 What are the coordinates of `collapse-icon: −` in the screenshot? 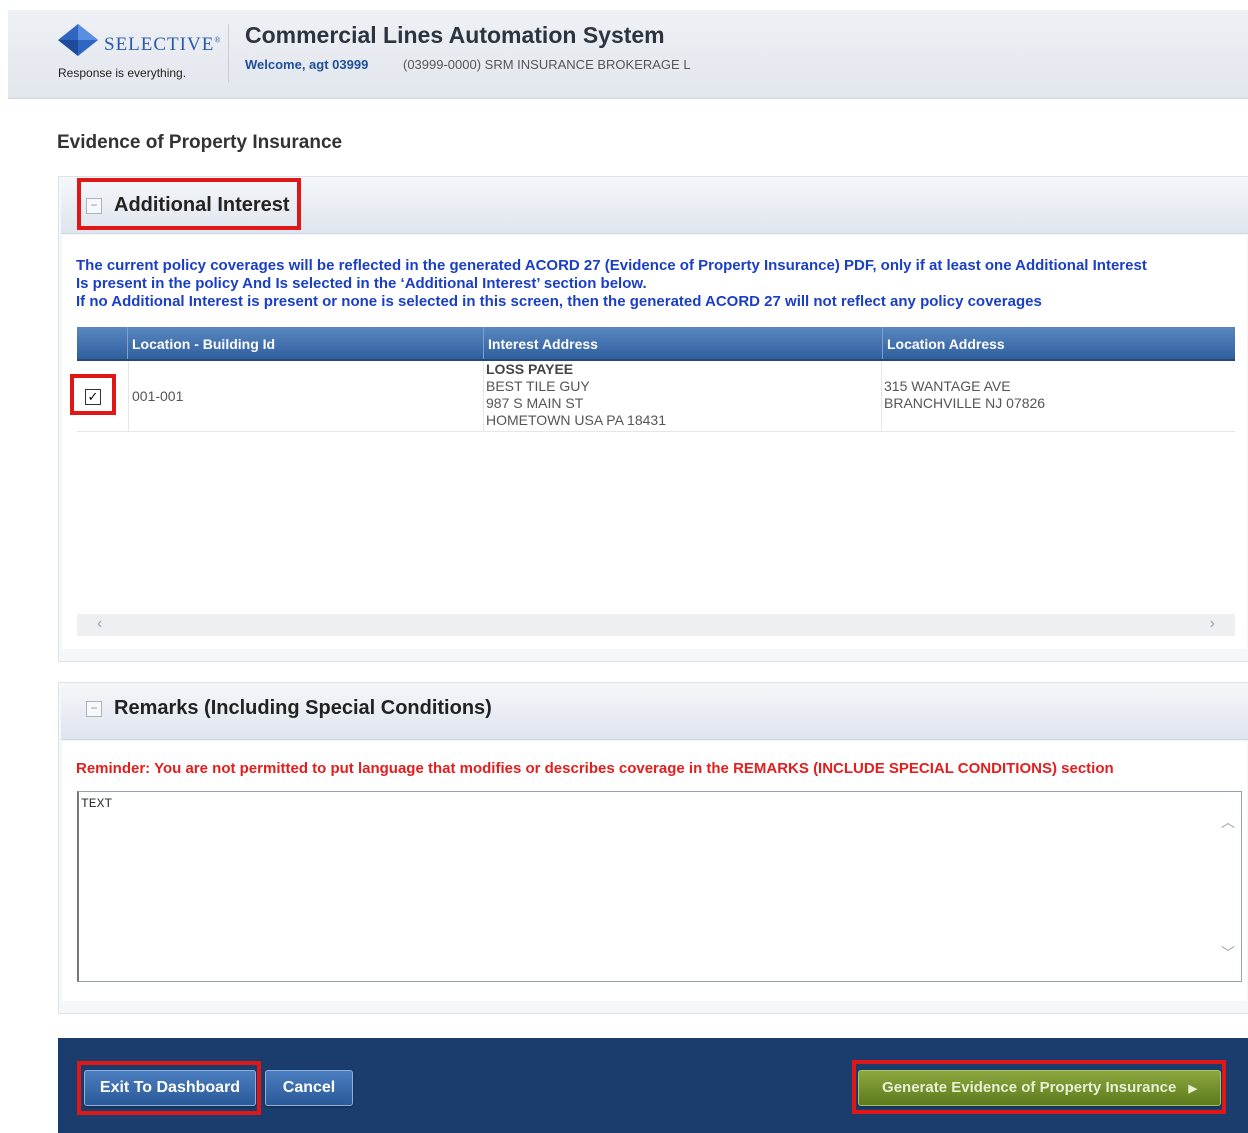 It's located at (94, 709).